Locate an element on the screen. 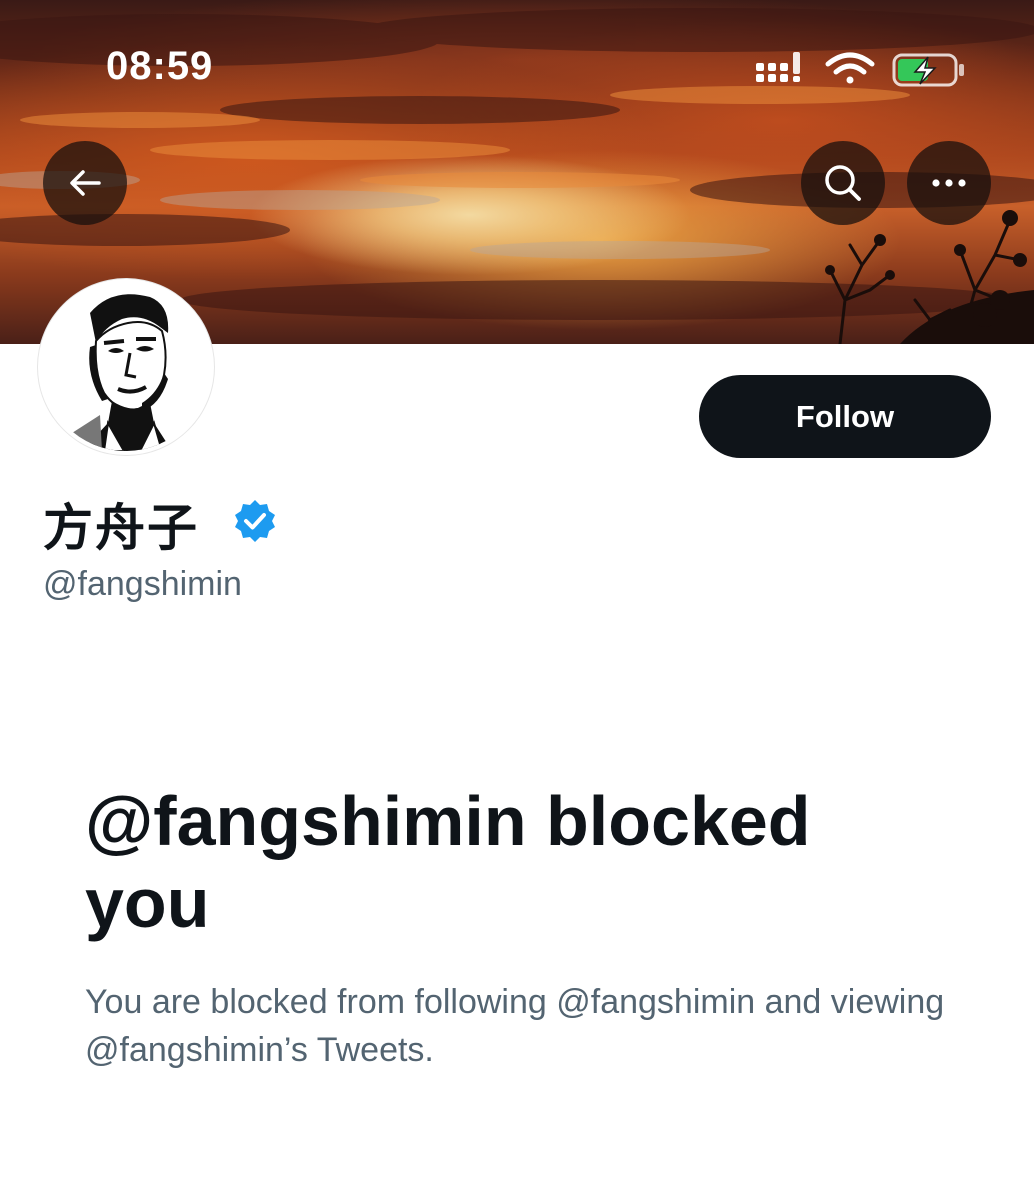  back-button is located at coordinates (85, 183).